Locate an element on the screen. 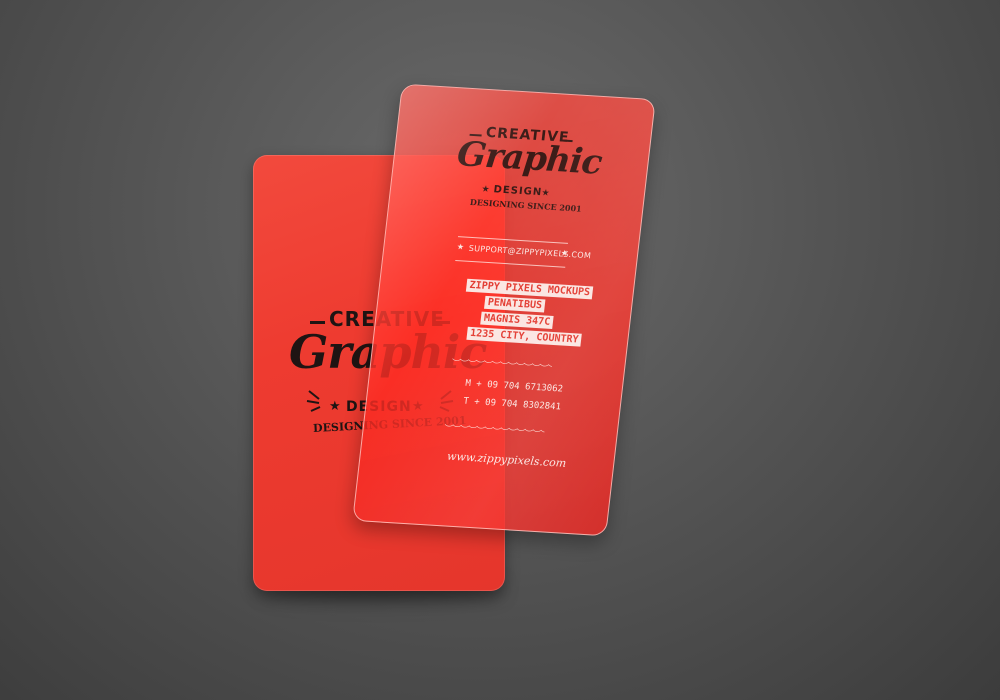 This screenshot has height=700, width=1000. logo-graphic-text: Graphic is located at coordinates (529, 158).